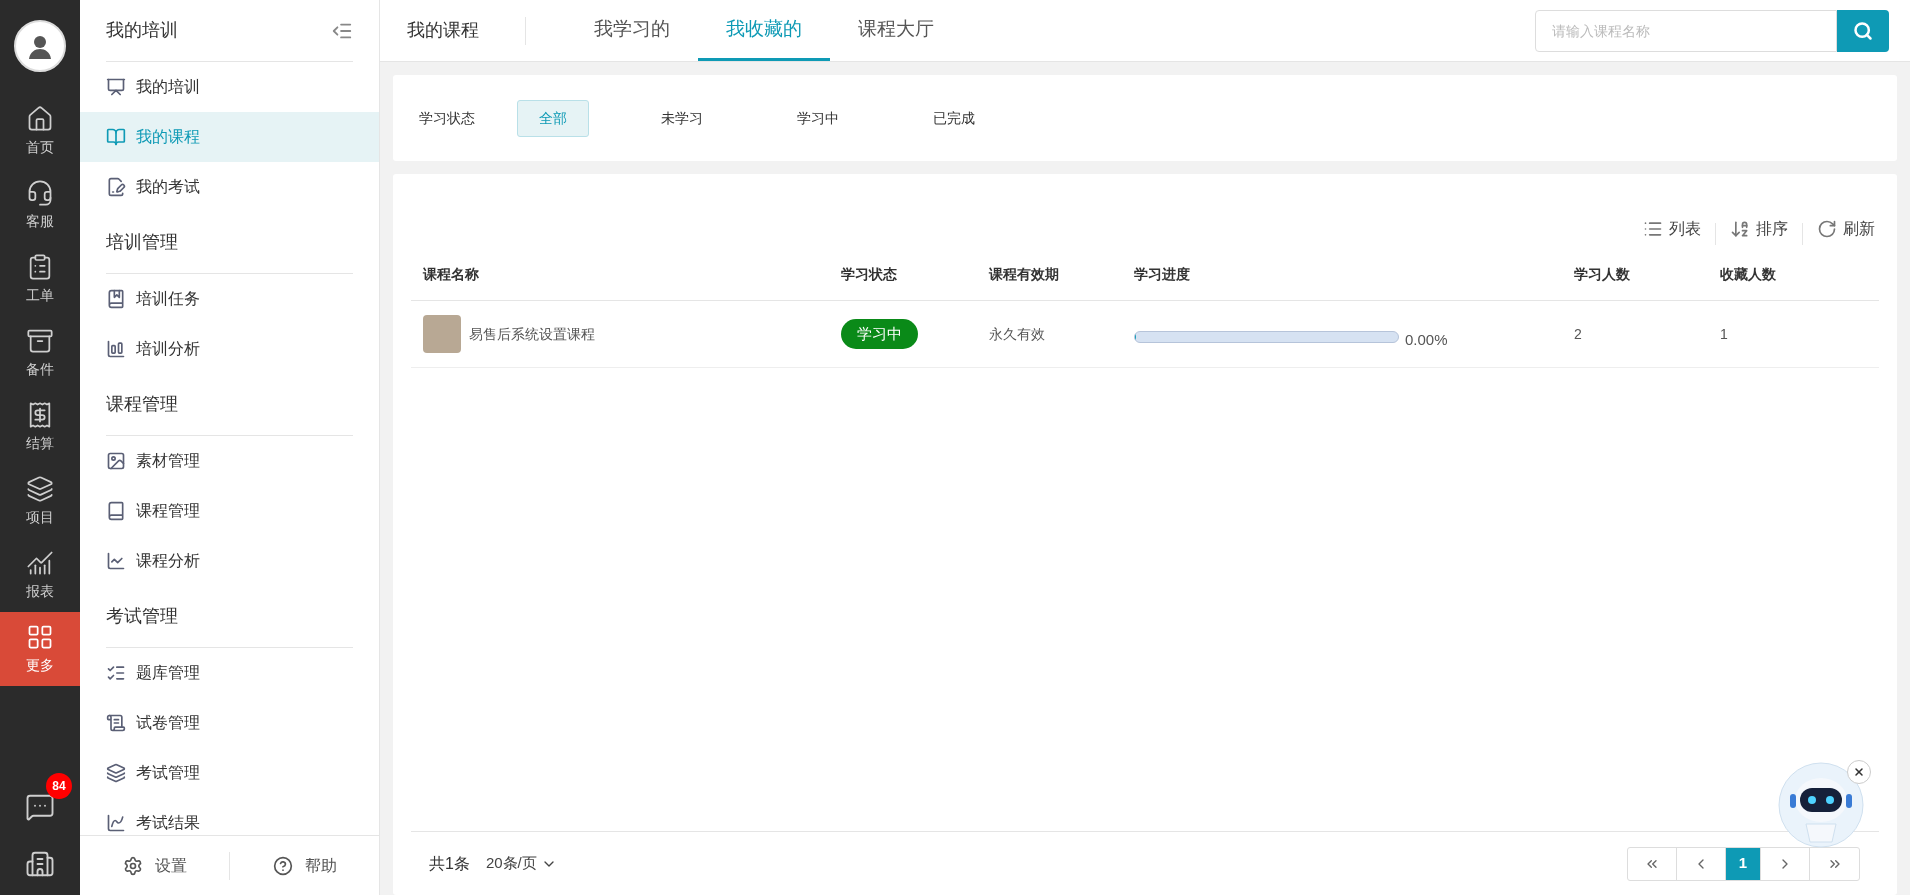 This screenshot has height=895, width=1910. Describe the element at coordinates (59, 786) in the screenshot. I see `notification-badge: 84` at that location.